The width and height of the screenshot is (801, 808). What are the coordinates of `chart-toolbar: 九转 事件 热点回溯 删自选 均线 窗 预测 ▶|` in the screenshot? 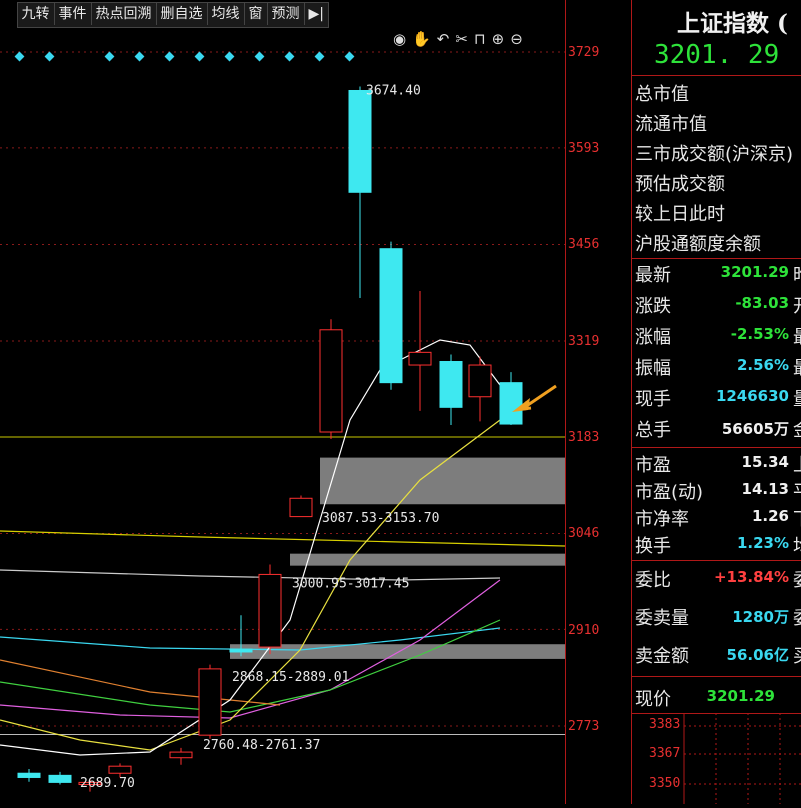 It's located at (172, 15).